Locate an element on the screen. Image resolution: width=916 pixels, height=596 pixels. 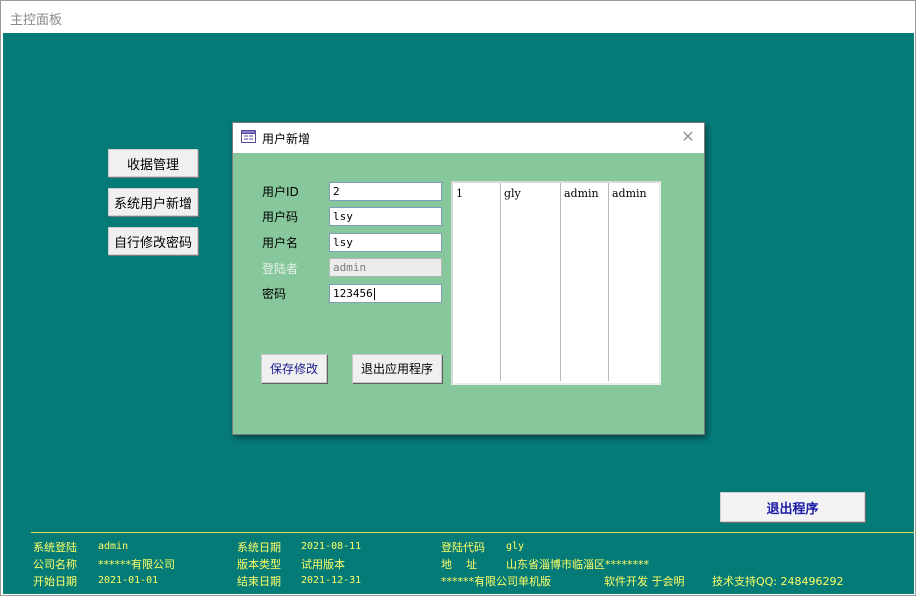
login-value: admin is located at coordinates (113, 546).